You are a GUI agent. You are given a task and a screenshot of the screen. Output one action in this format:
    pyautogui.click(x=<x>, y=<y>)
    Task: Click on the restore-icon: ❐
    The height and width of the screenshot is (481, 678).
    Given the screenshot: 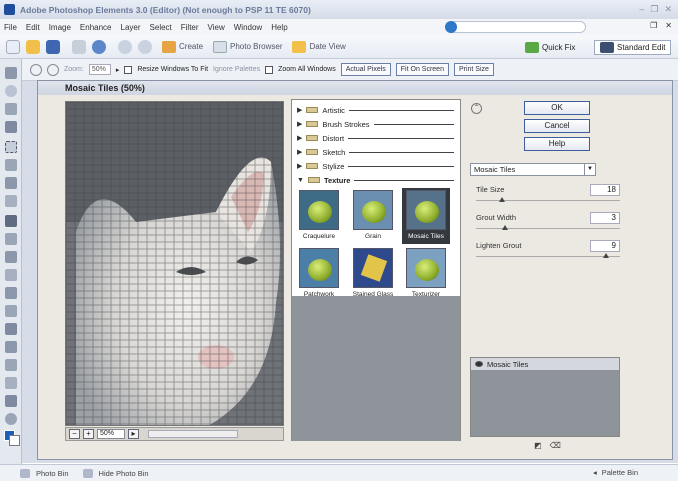 What is the action you would take?
    pyautogui.click(x=654, y=9)
    